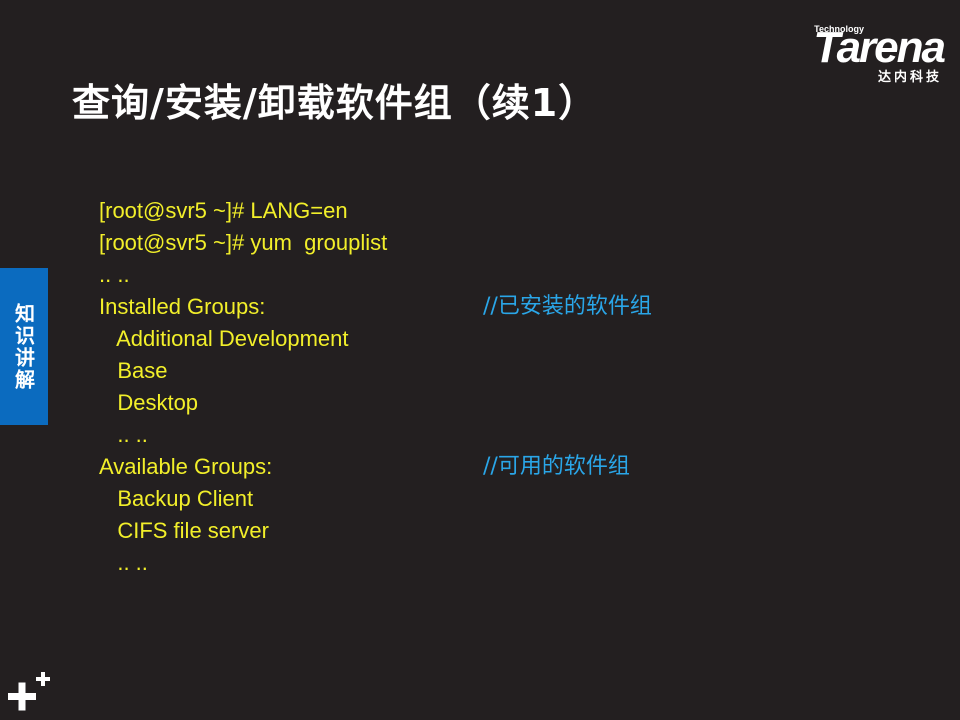  Describe the element at coordinates (243, 371) in the screenshot. I see `terminal-line: Base` at that location.